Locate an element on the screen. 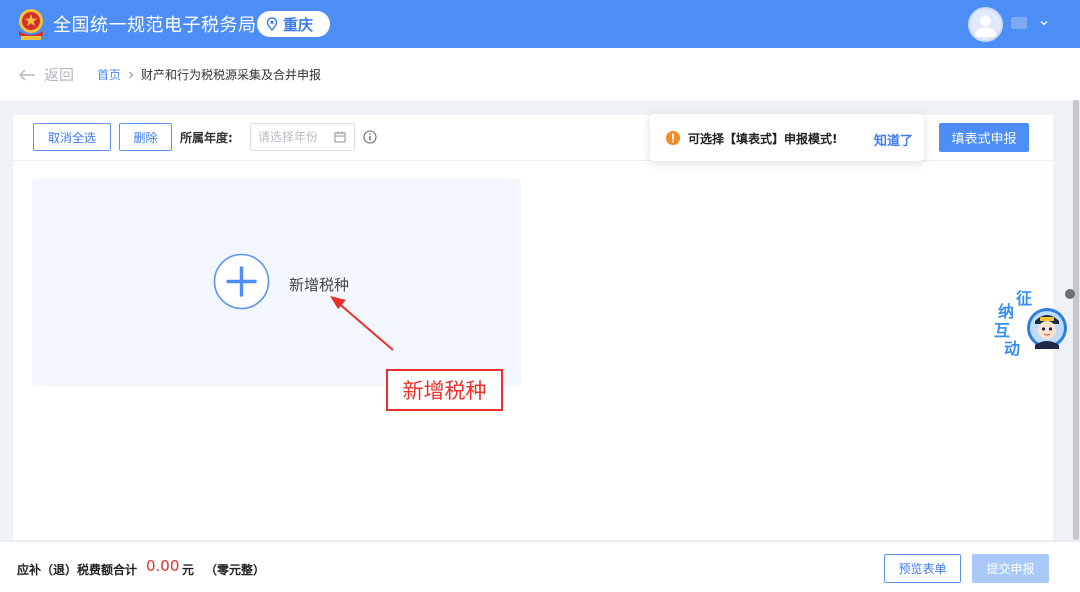 This screenshot has height=592, width=1080. top-header: 全国统一规范电子税务局 重庆 is located at coordinates (540, 24).